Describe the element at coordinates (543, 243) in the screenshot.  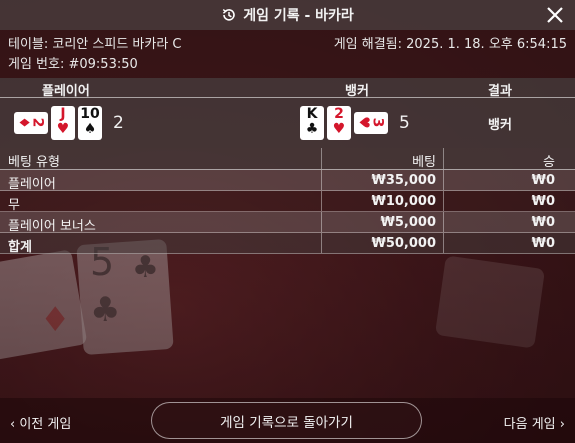
I see `total-win: ₩0` at that location.